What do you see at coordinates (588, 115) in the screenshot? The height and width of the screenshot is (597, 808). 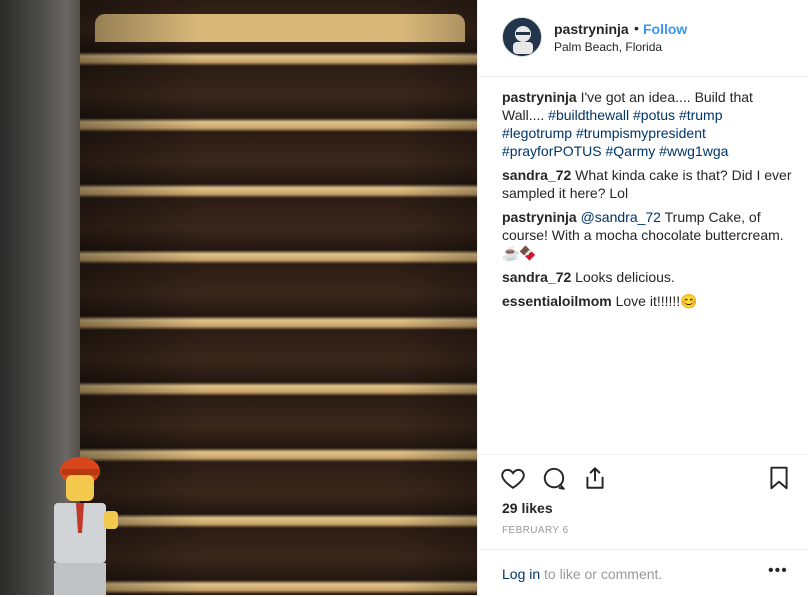 I see `hashtag-link: #buildthewall` at bounding box center [588, 115].